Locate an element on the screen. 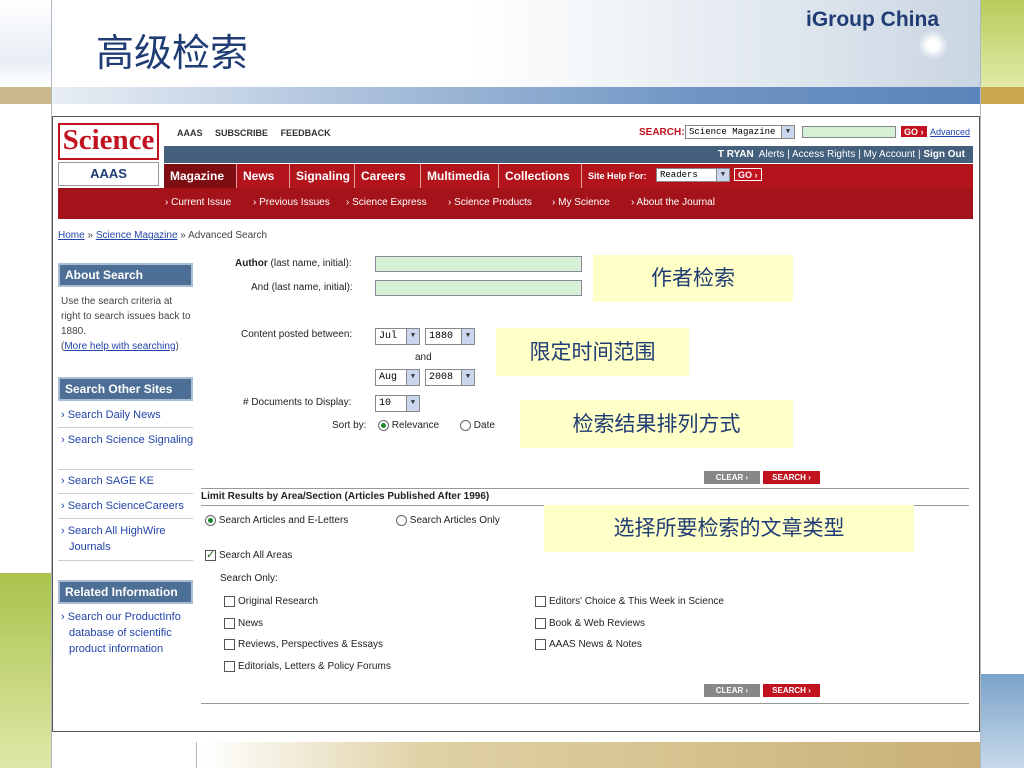  site-help-select: Readers ▼ is located at coordinates (693, 175).